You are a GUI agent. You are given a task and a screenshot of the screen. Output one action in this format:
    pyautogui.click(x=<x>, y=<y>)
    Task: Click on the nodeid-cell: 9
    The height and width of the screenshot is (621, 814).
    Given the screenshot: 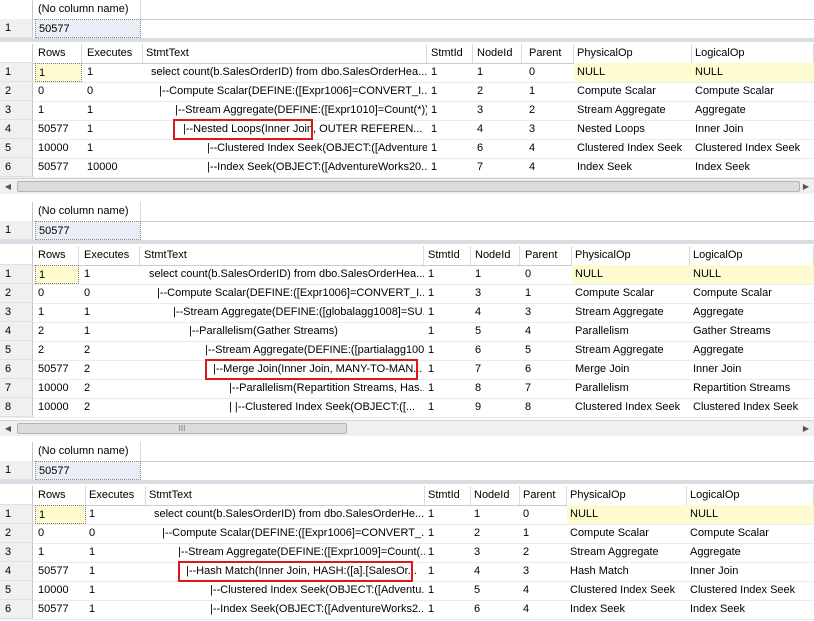 What is the action you would take?
    pyautogui.click(x=496, y=407)
    